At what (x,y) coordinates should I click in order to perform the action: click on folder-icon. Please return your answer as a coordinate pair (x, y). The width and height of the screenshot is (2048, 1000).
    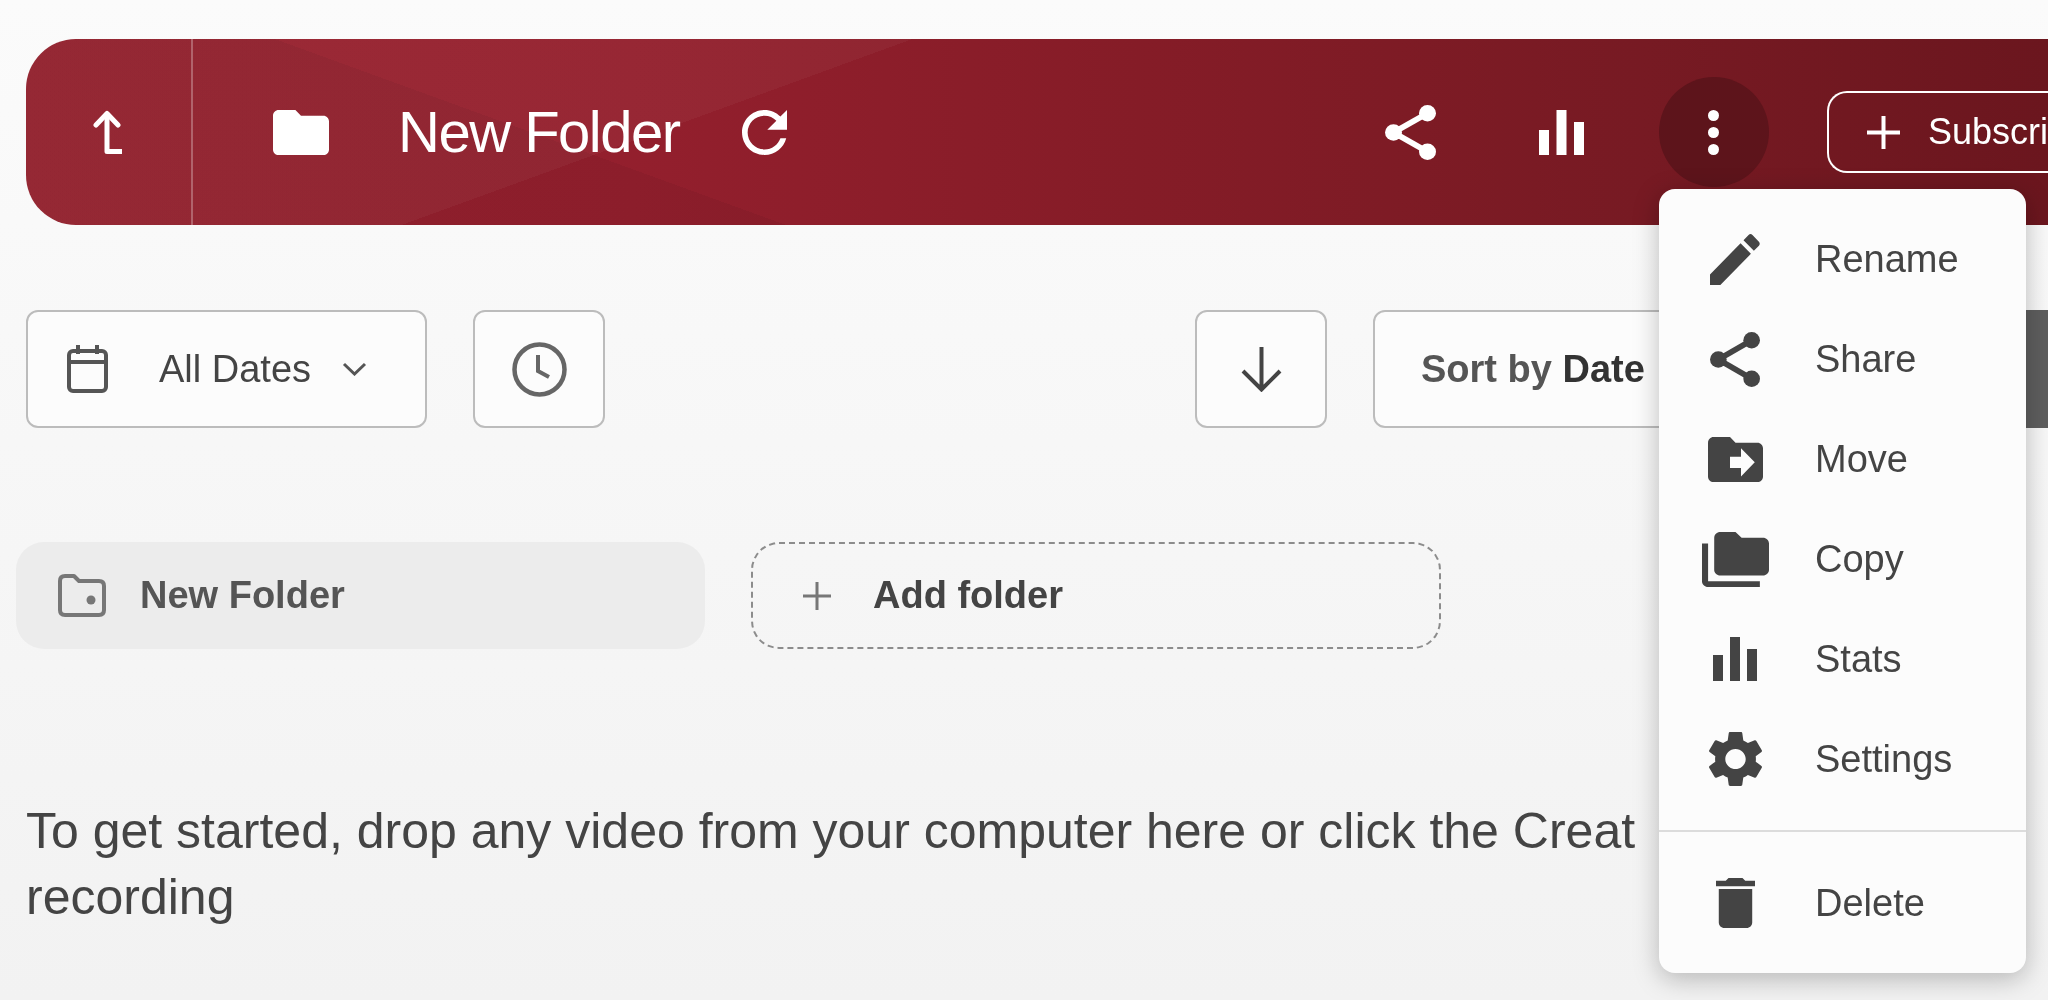
    Looking at the image, I should click on (301, 132).